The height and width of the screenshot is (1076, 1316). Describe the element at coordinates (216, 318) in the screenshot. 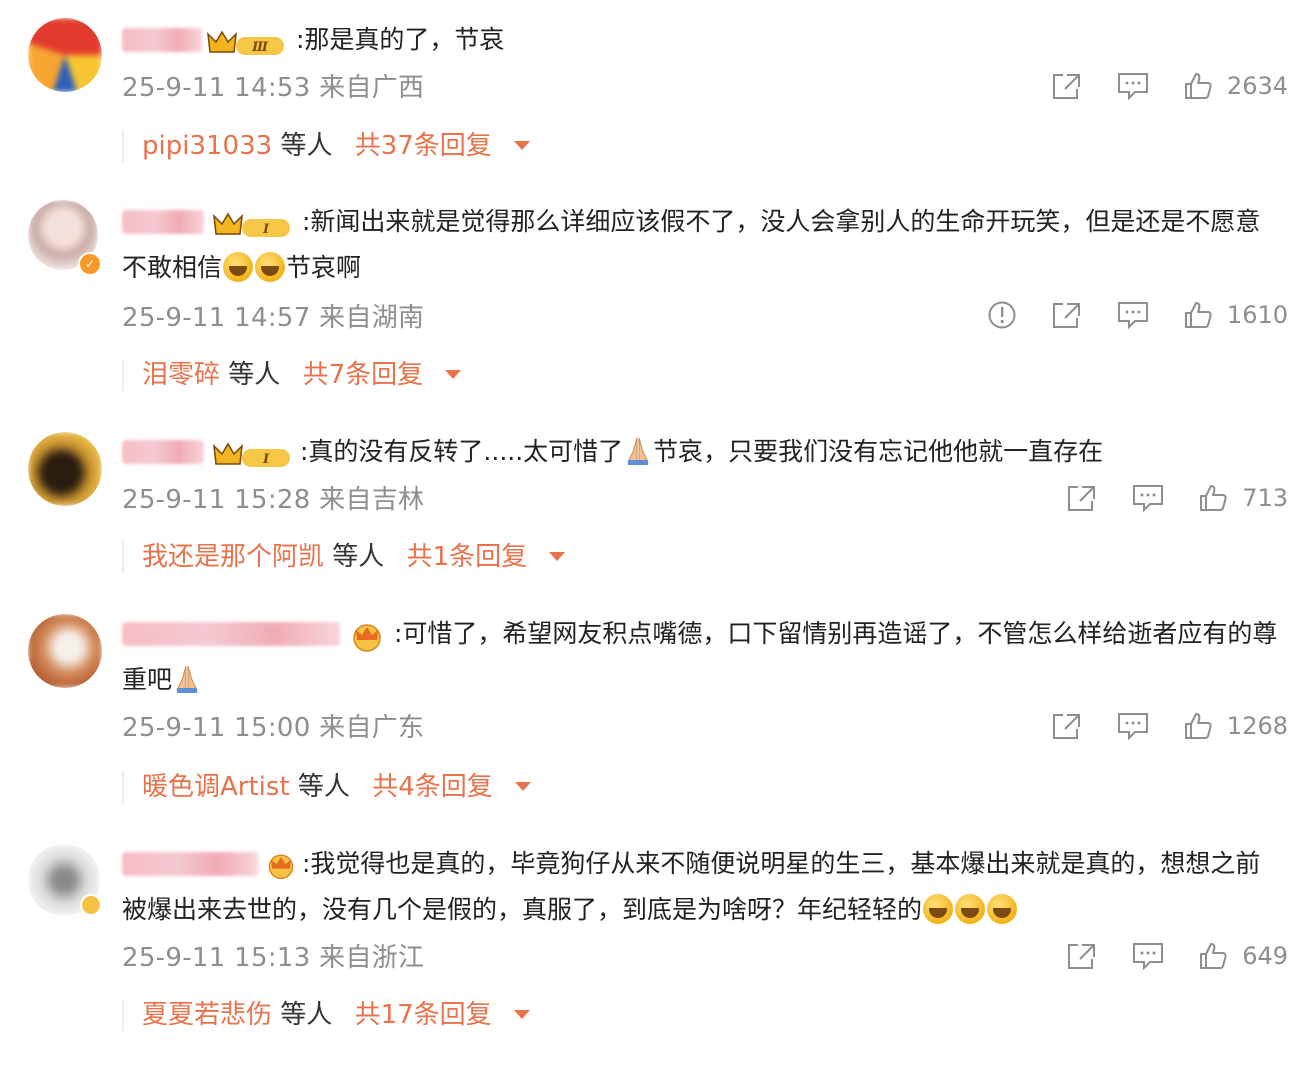

I see `comment-time: 25-9-11 14:57` at that location.